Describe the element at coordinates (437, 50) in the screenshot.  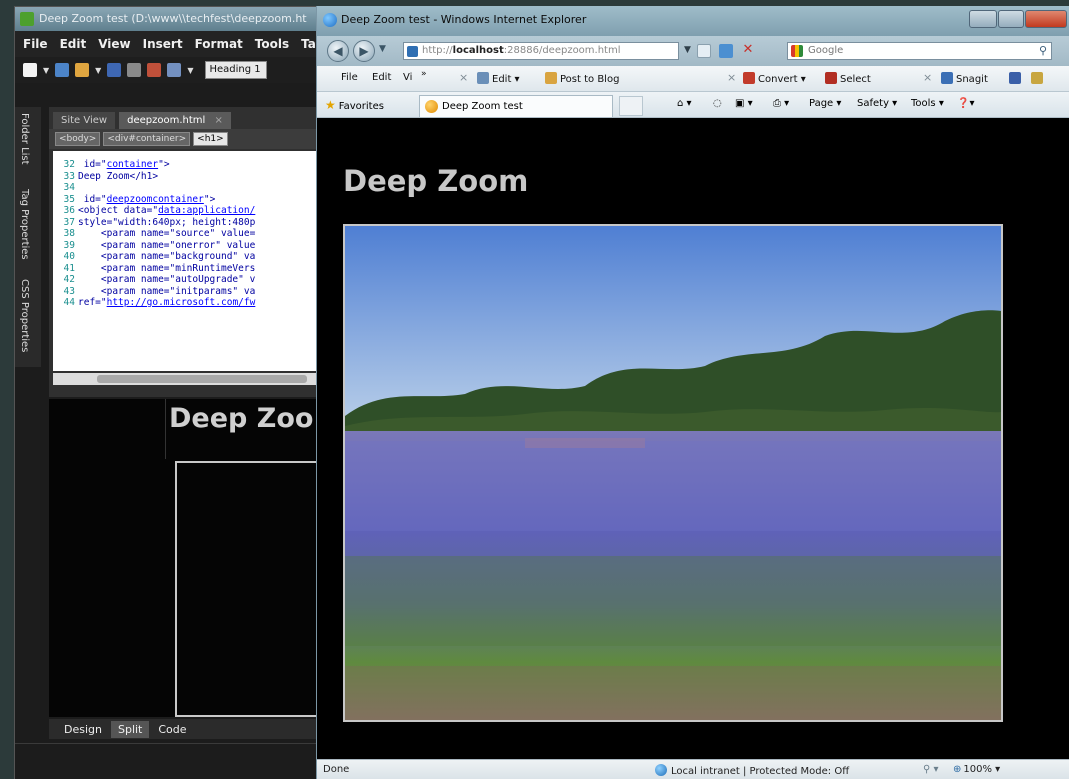
I see `url-prefix: http://` at that location.